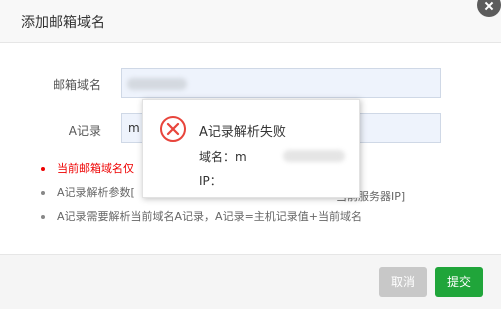  Describe the element at coordinates (84, 131) in the screenshot. I see `a-record-label: A记录` at that location.